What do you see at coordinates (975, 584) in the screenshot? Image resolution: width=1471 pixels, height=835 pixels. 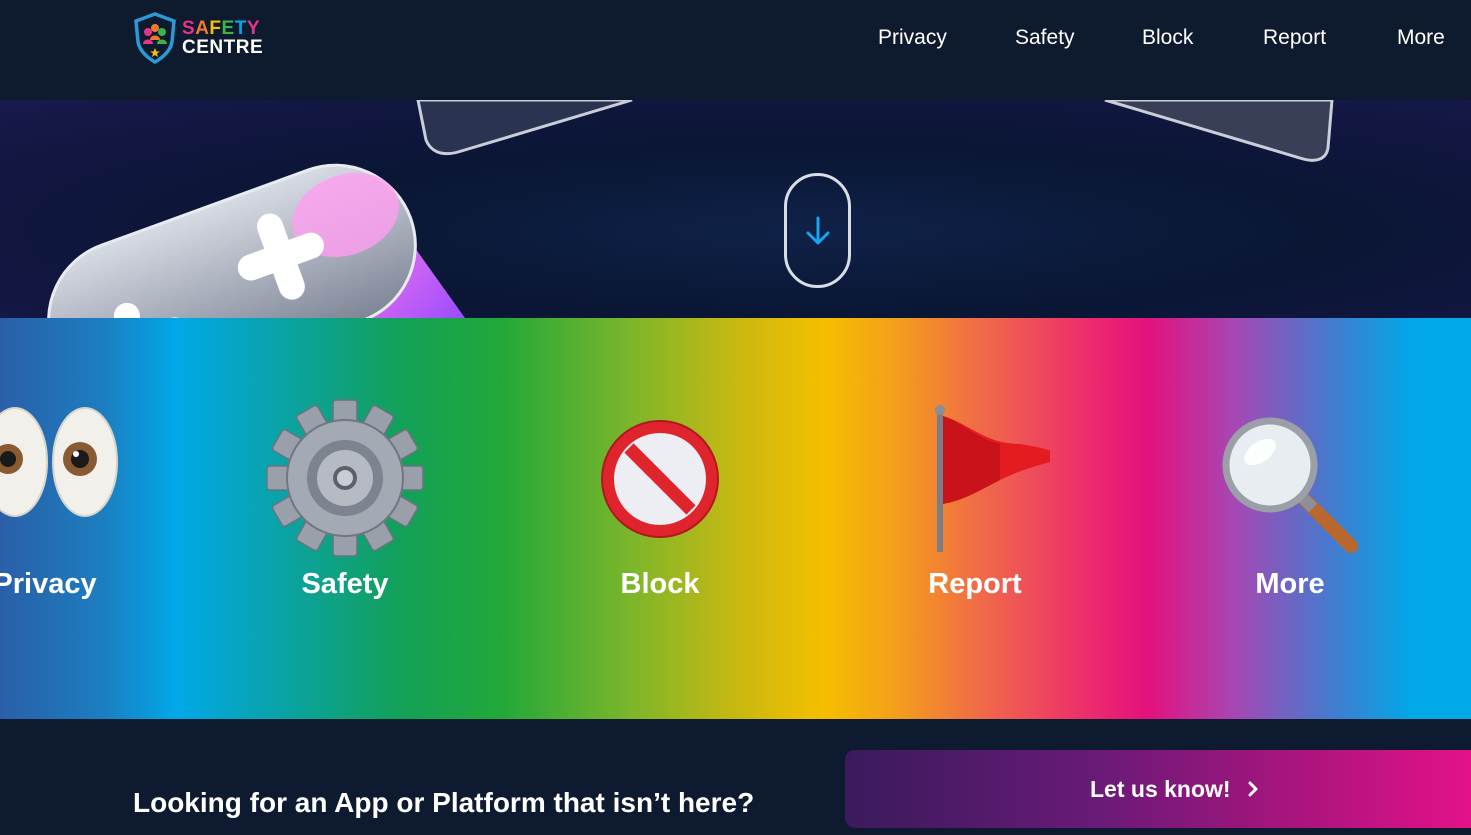 I see `category-label-report: Report` at bounding box center [975, 584].